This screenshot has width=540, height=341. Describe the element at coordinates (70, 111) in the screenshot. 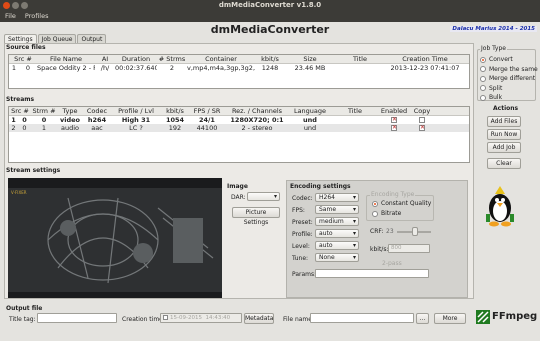

I see `col-type: Type` at that location.